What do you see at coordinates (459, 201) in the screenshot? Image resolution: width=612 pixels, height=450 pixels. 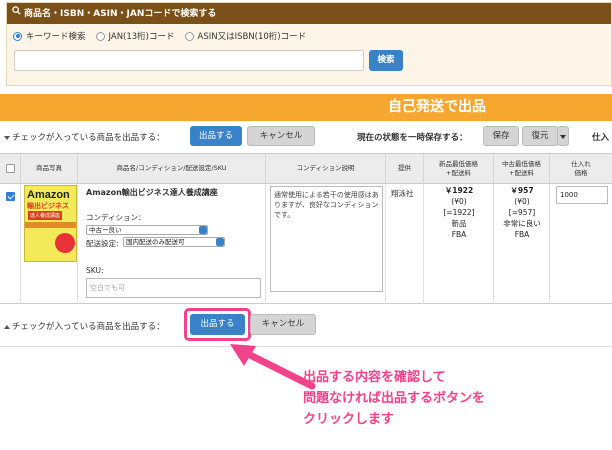 I see `new-shipping: (¥0)` at bounding box center [459, 201].